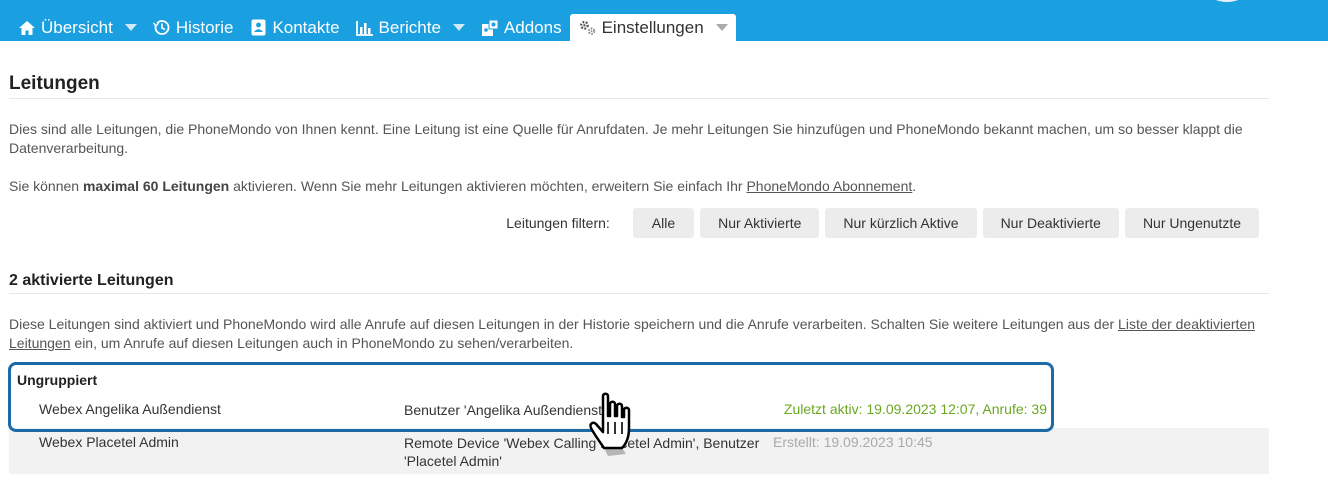  I want to click on hand-cursor-icon, so click(610, 424).